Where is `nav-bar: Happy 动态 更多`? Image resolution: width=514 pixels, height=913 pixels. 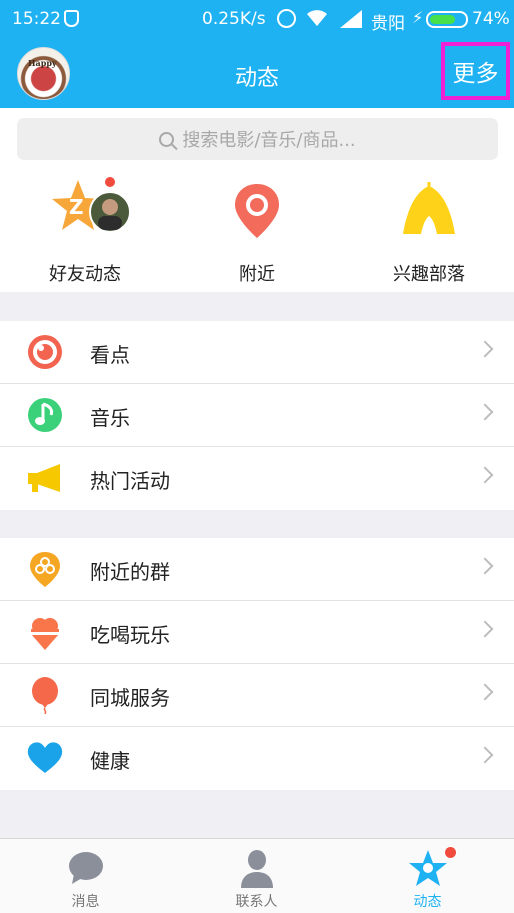 nav-bar: Happy 动态 更多 is located at coordinates (257, 73).